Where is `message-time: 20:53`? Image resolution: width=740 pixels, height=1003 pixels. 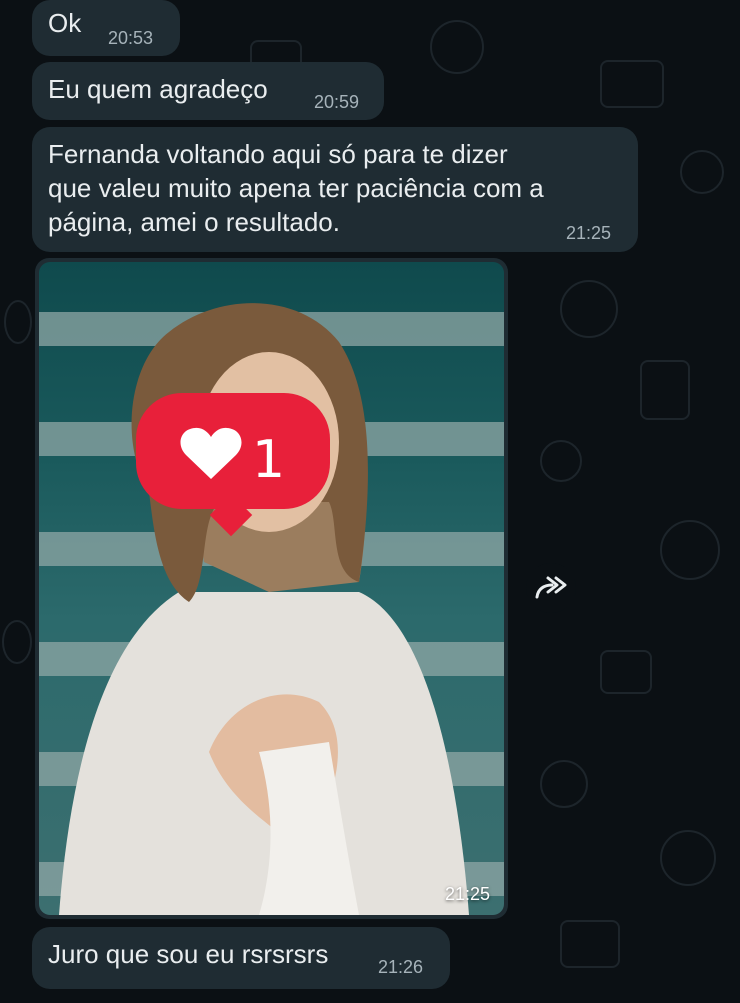
message-time: 20:53 is located at coordinates (131, 38).